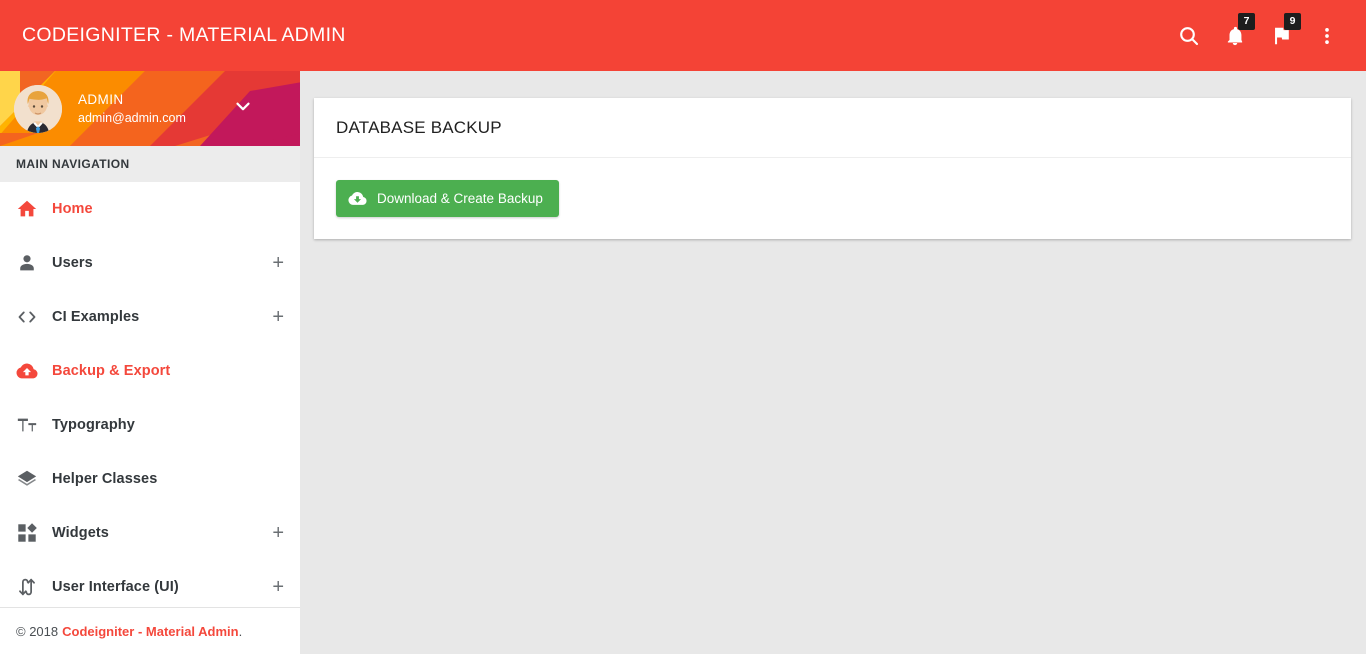 The image size is (1366, 654). What do you see at coordinates (1235, 35) in the screenshot?
I see `notifications-button: 7` at bounding box center [1235, 35].